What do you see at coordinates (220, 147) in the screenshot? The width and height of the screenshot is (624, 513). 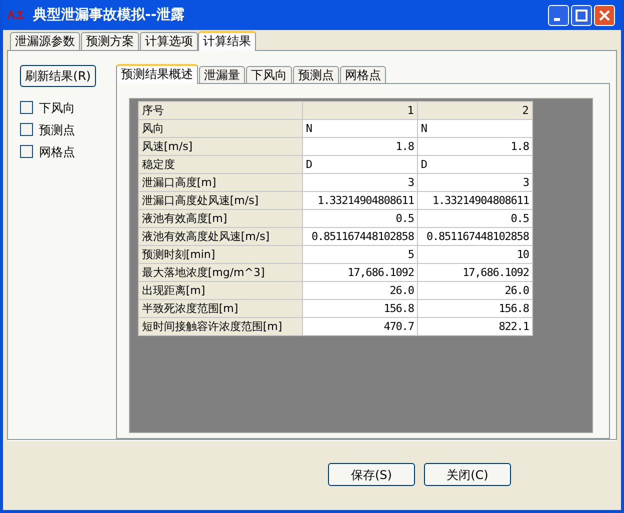 I see `row-header: 风速[m/s]` at bounding box center [220, 147].